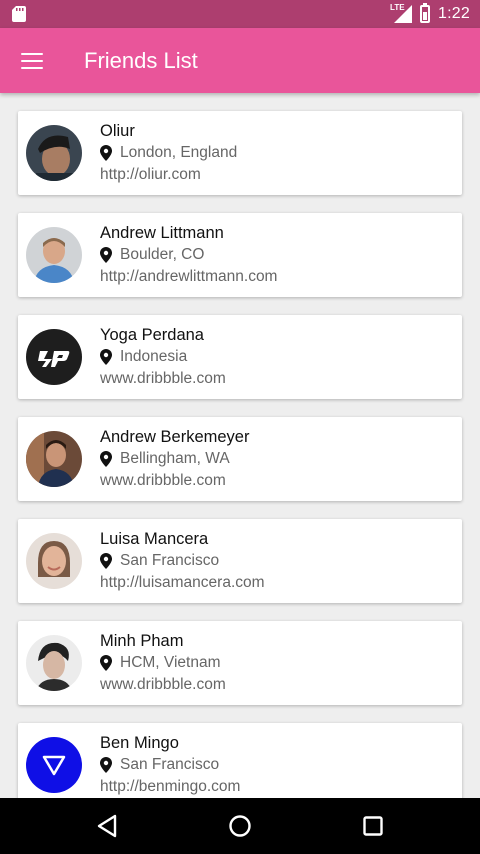 The width and height of the screenshot is (480, 854). Describe the element at coordinates (152, 335) in the screenshot. I see `friend-name: Yoga Perdana` at that location.